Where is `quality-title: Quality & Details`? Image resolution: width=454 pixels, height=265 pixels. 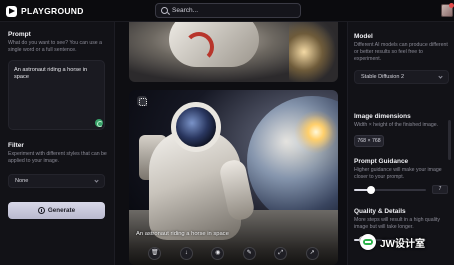
quality-title: Quality & Details is located at coordinates (380, 211).